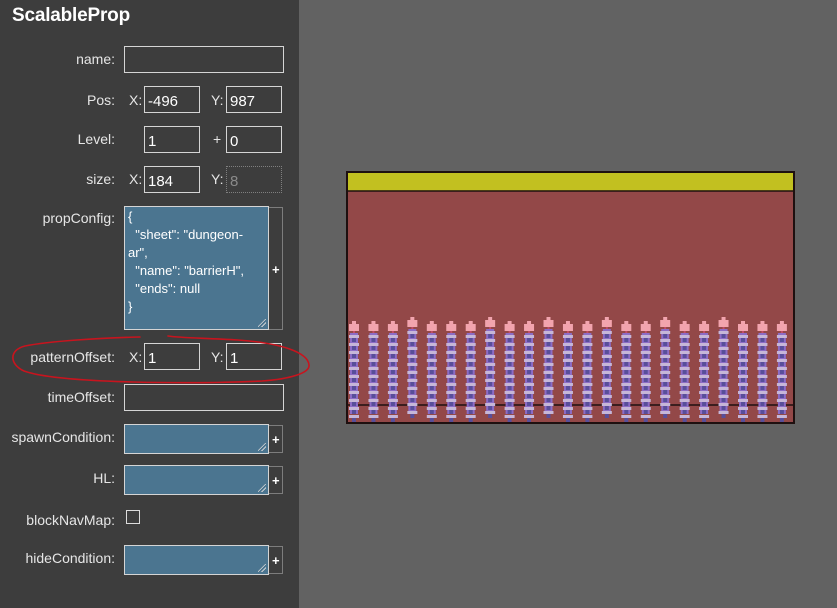 The width and height of the screenshot is (837, 608). I want to click on prop-top-bar, so click(570, 181).